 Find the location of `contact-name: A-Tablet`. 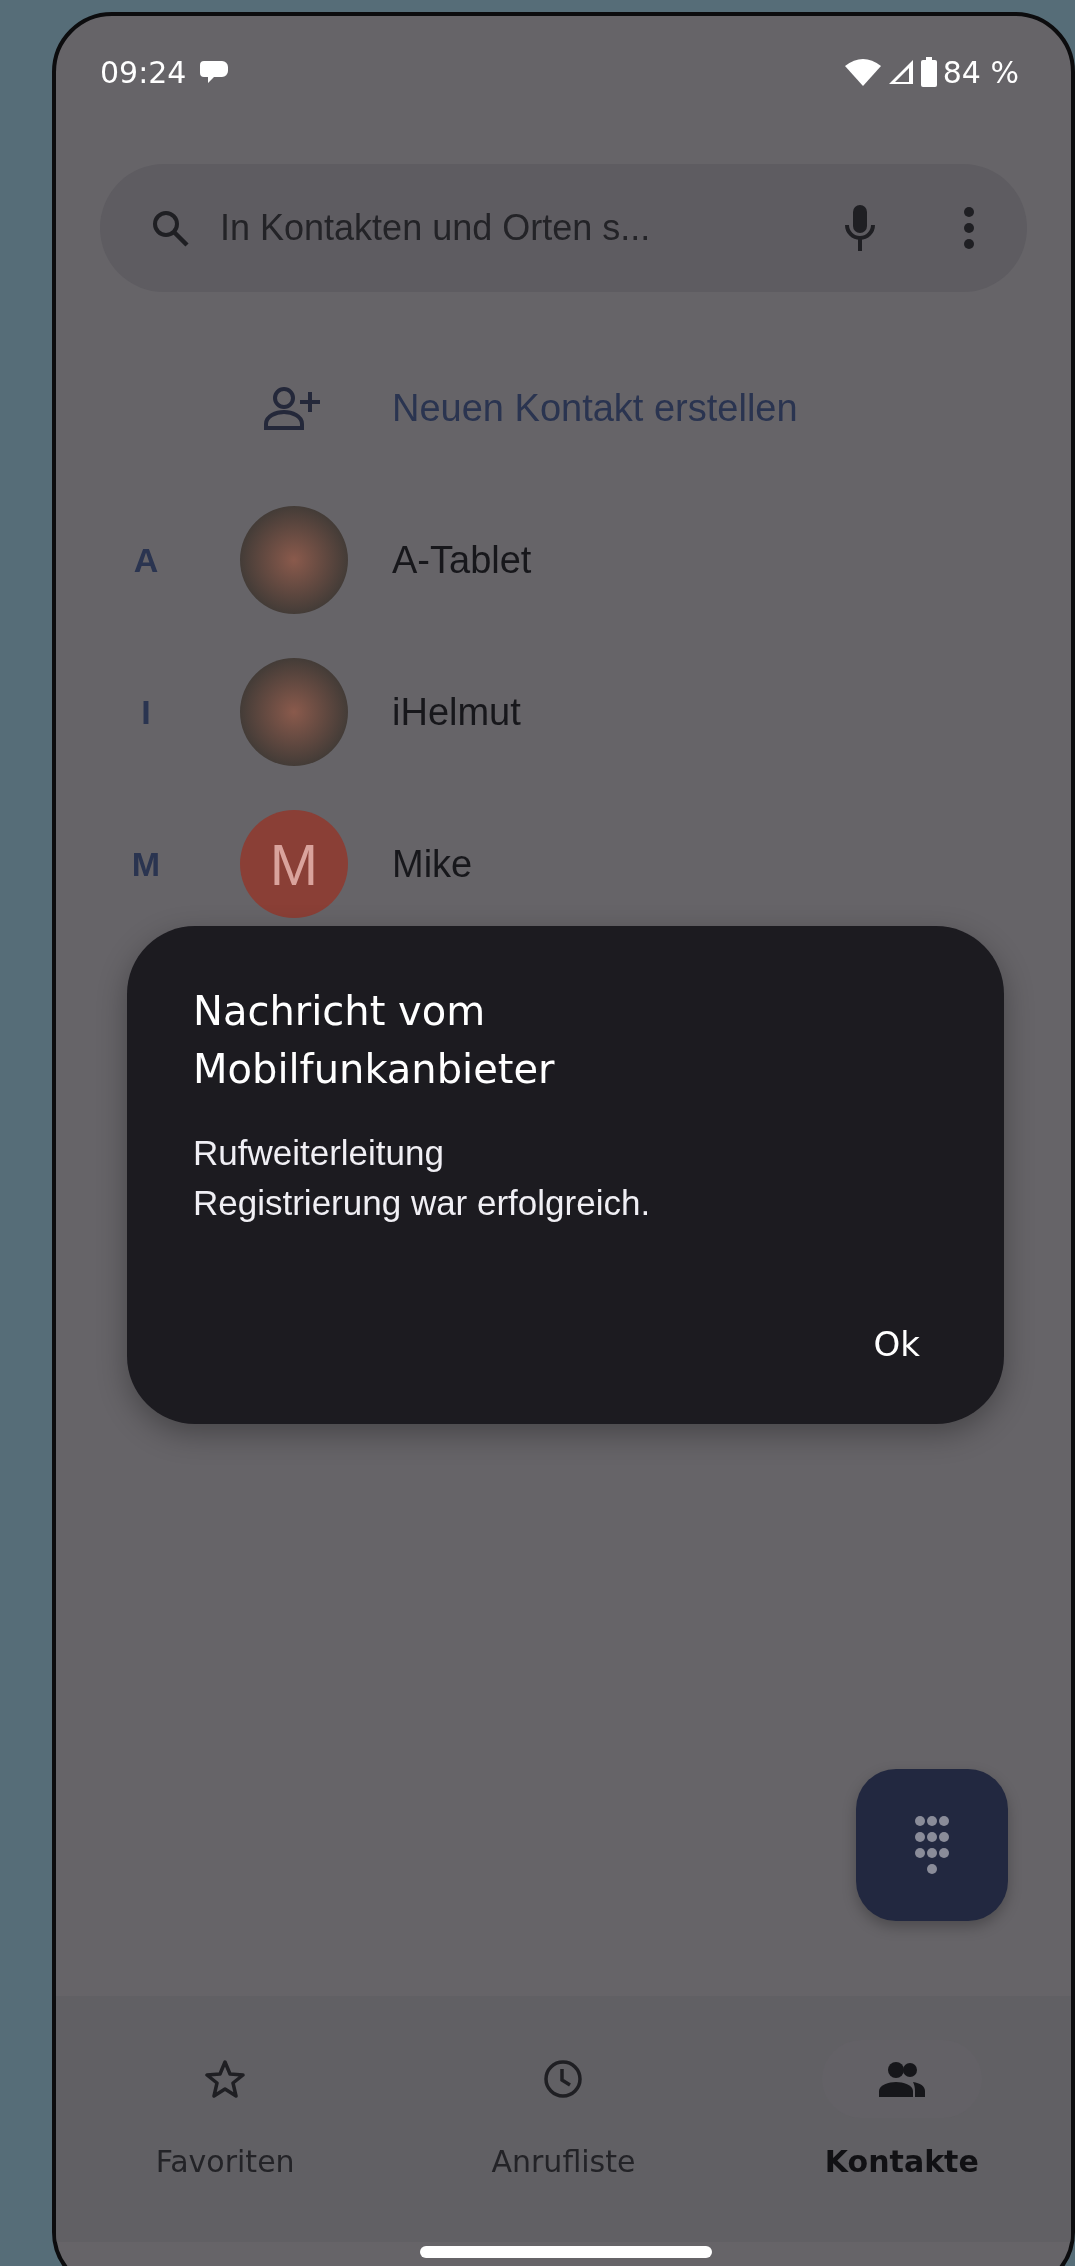

contact-name: A-Tablet is located at coordinates (462, 560).